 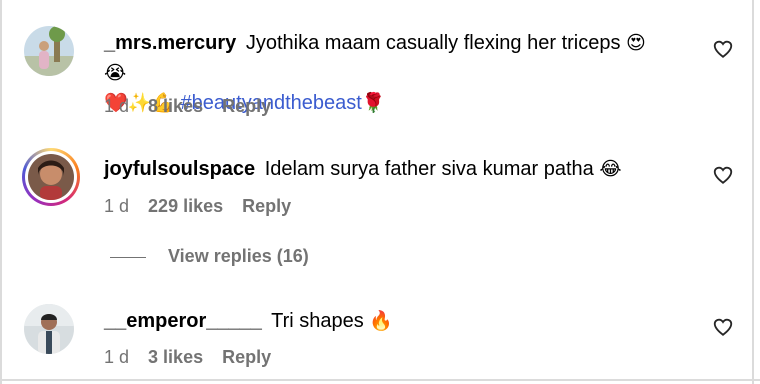 I want to click on replies-divider, so click(x=128, y=257).